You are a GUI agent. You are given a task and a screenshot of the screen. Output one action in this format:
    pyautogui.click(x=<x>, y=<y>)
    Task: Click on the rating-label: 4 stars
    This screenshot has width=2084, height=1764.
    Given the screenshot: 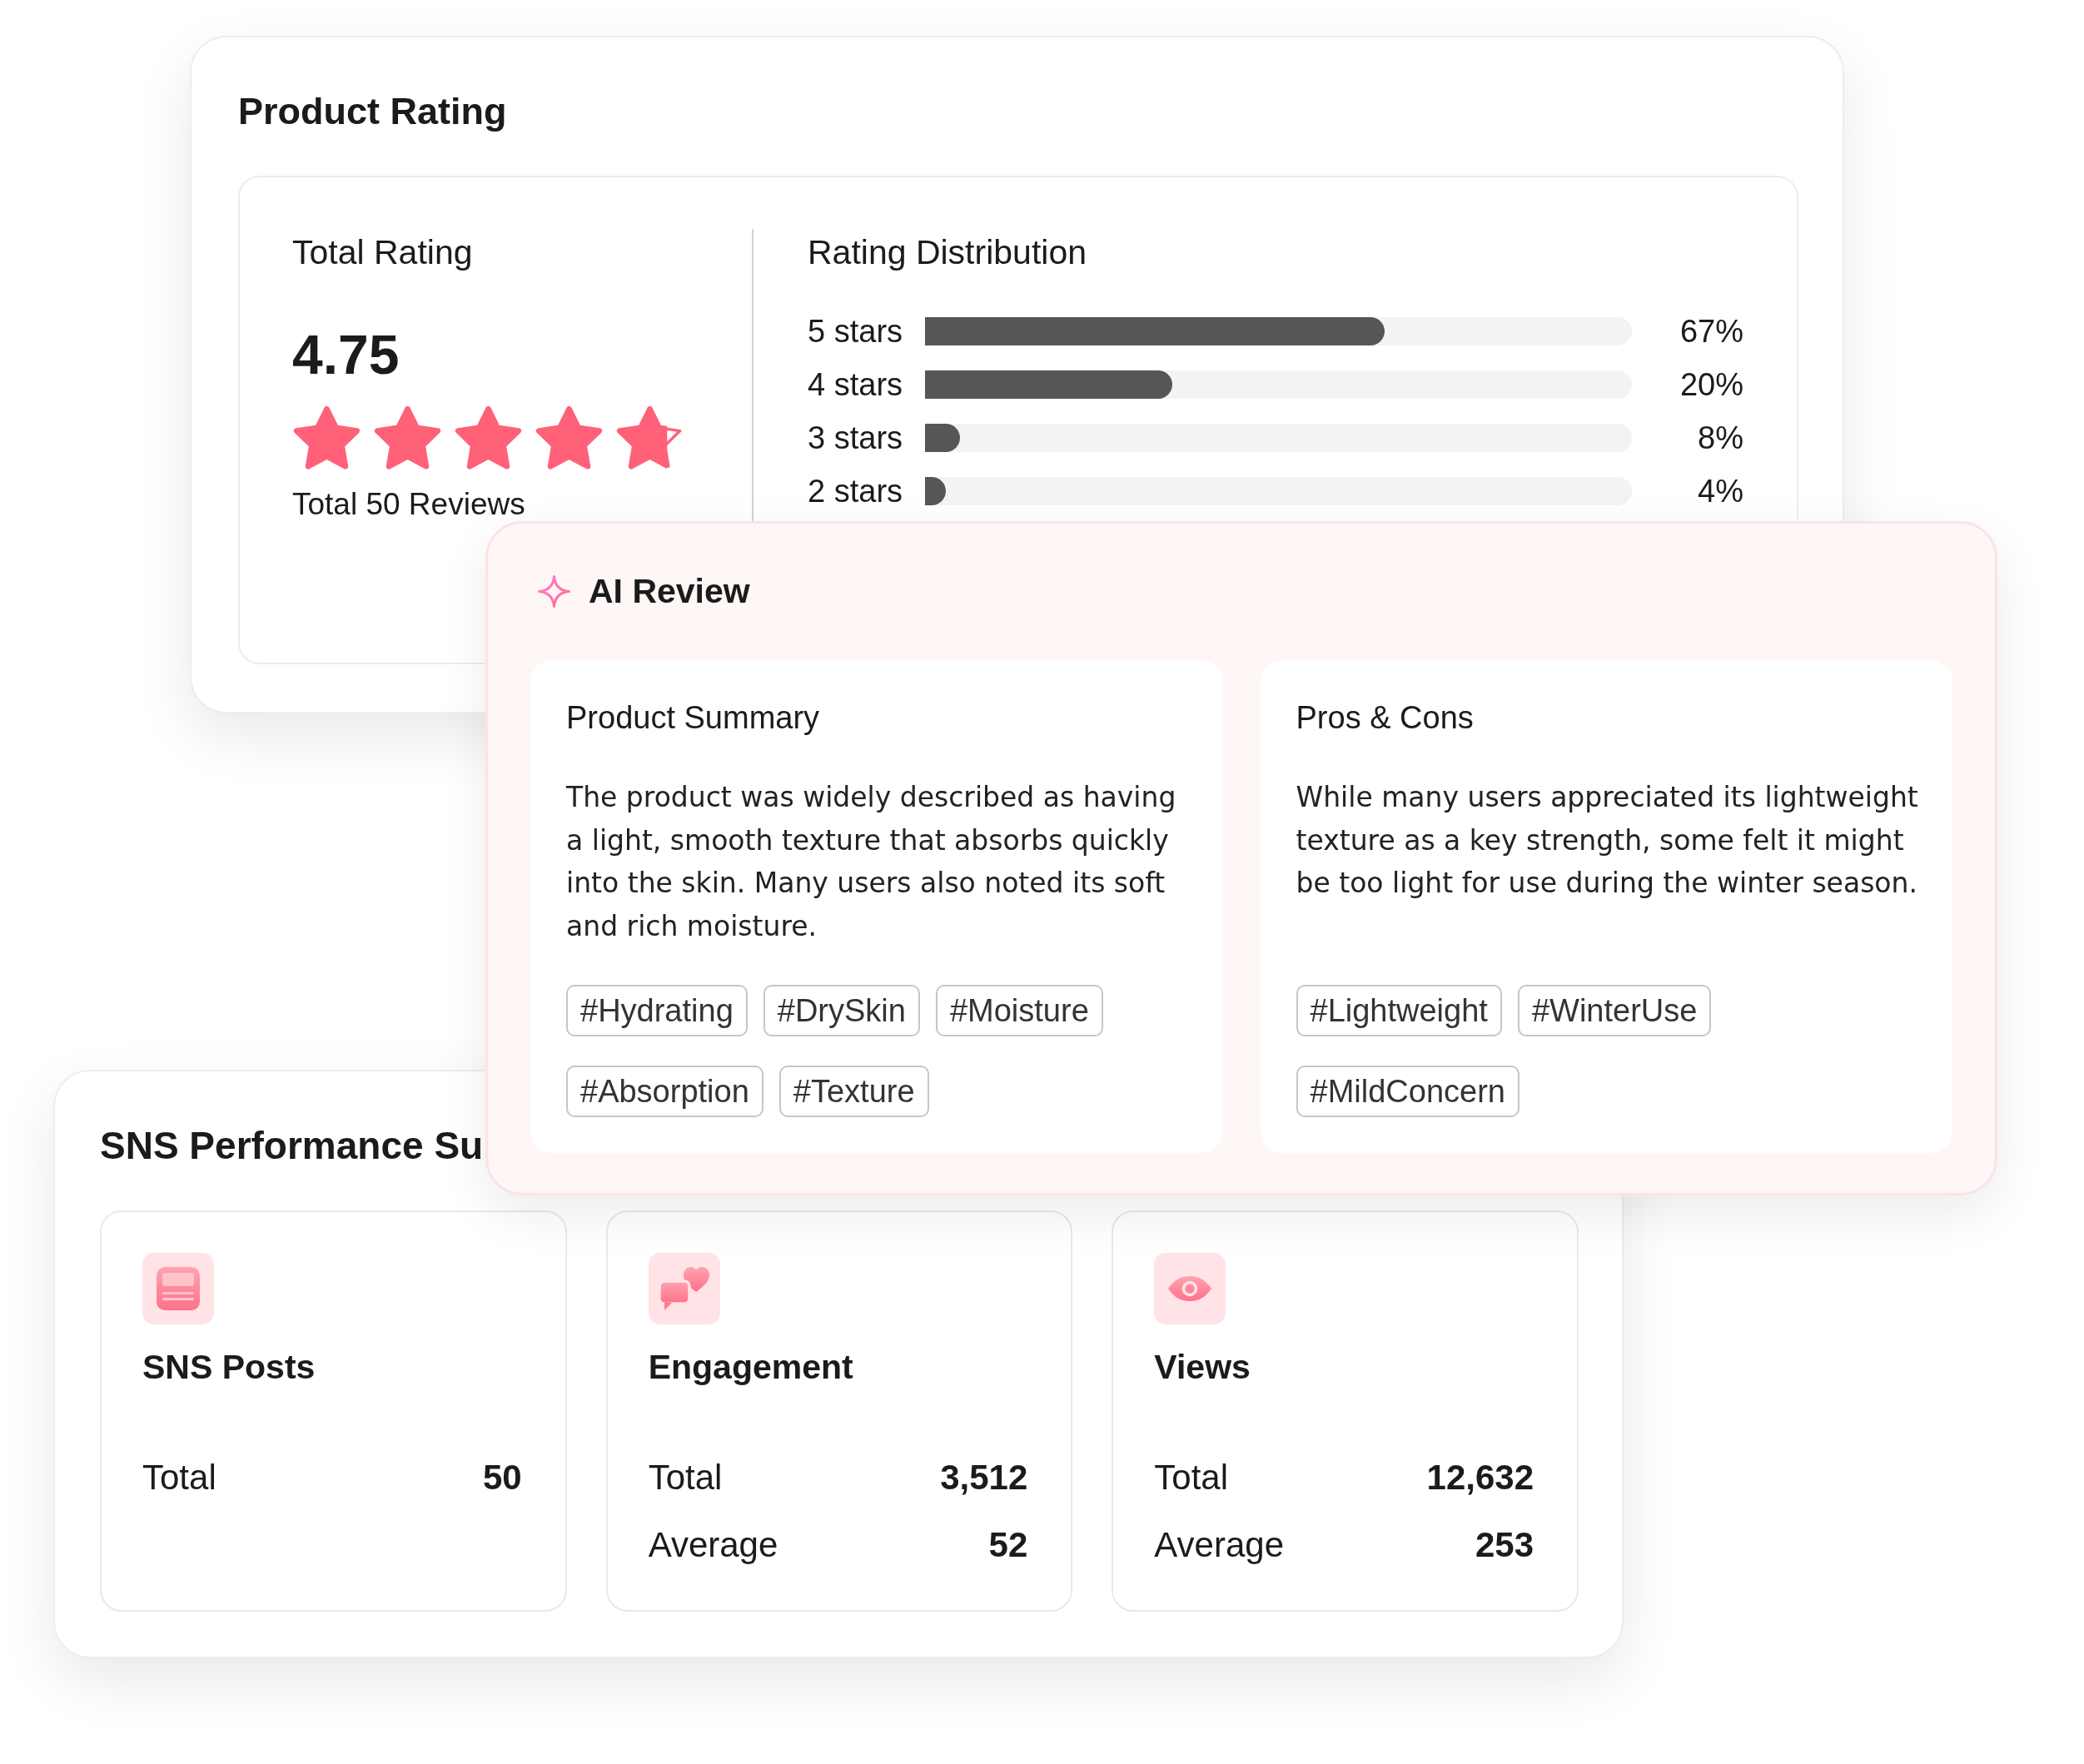 What is the action you would take?
    pyautogui.click(x=856, y=385)
    